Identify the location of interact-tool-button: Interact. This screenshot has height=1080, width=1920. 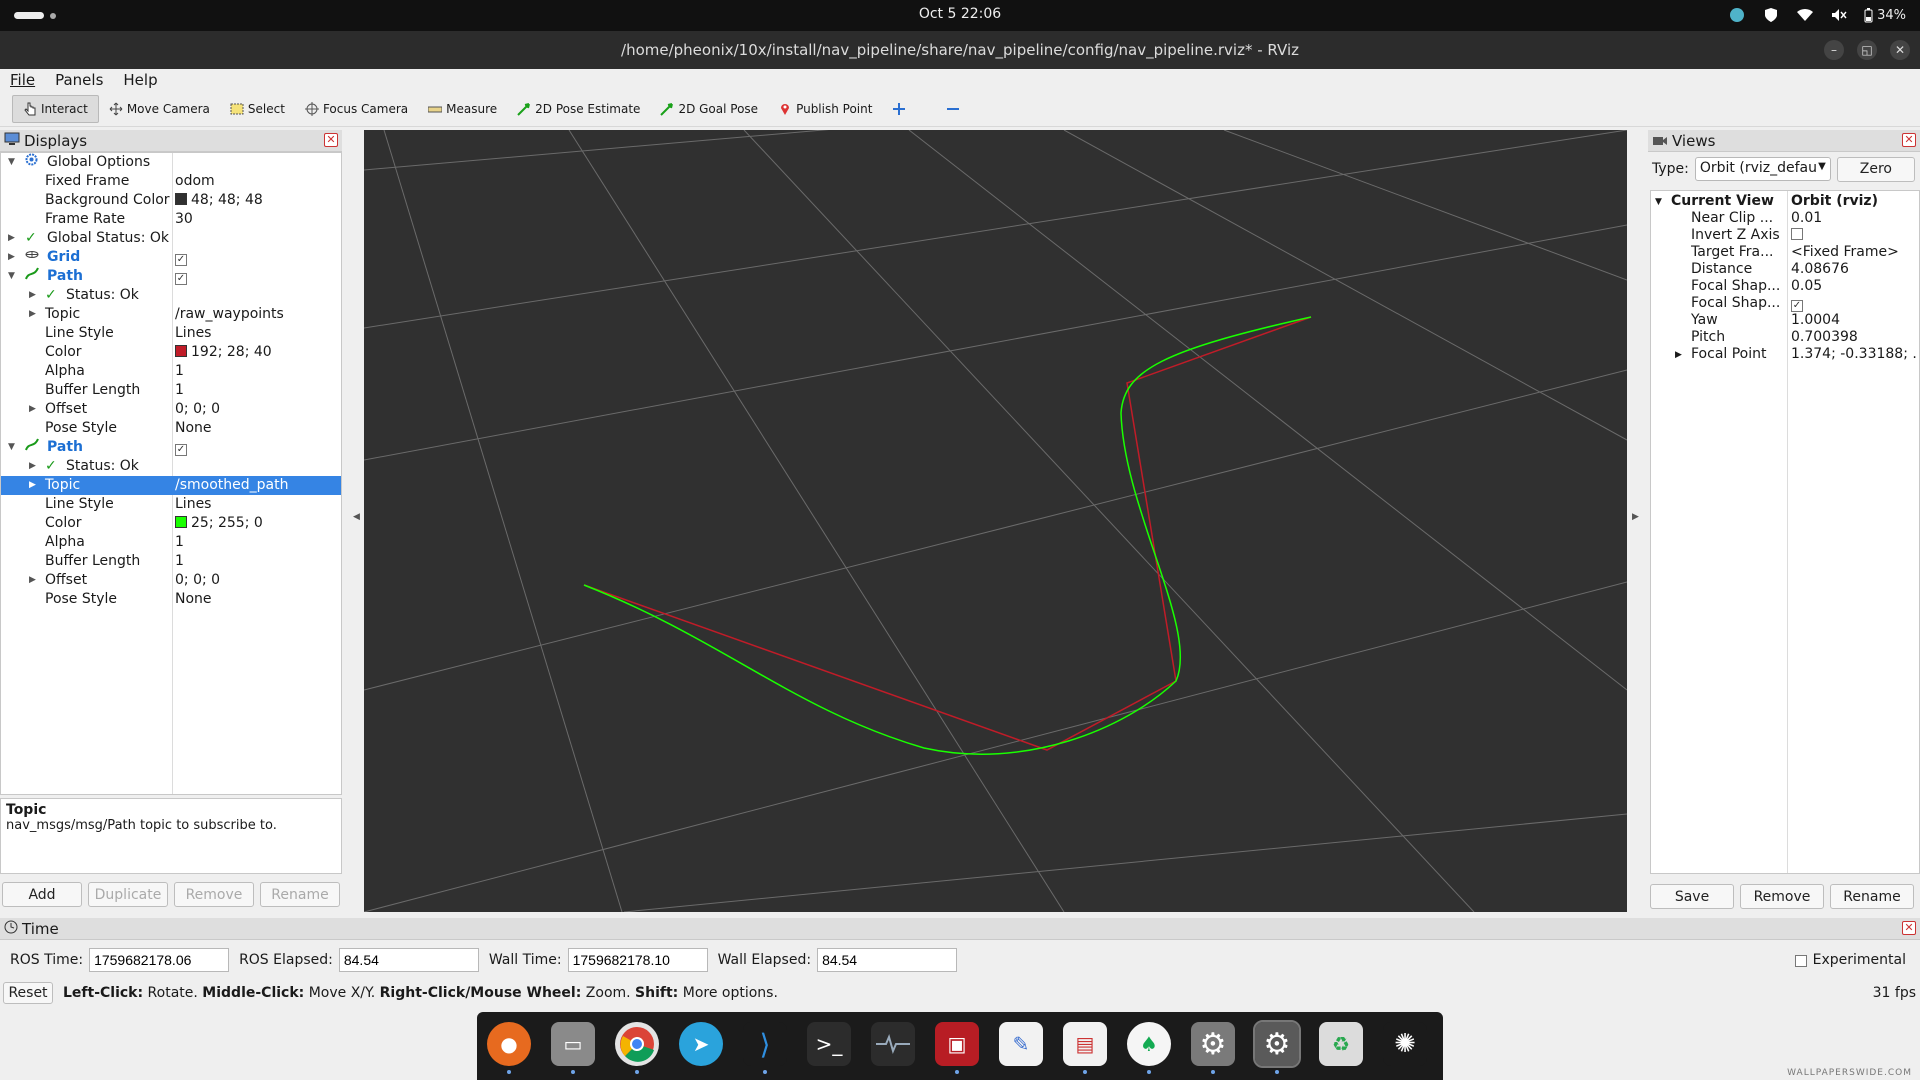
(55, 108).